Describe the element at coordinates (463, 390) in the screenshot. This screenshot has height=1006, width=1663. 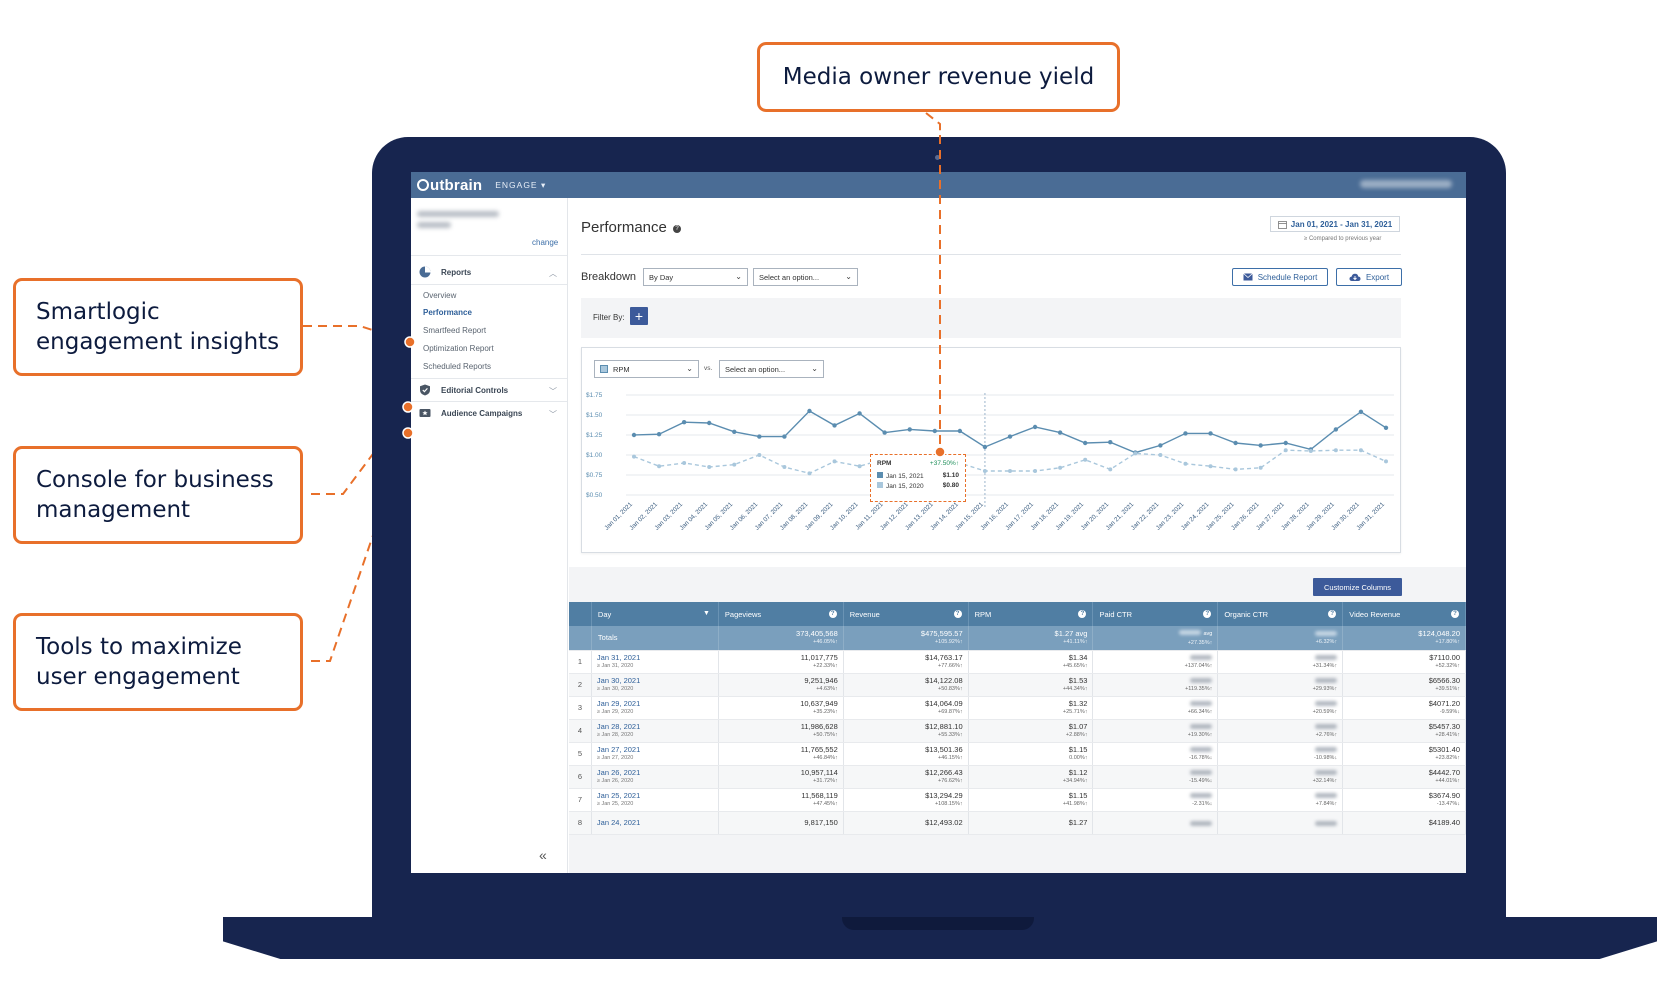
I see `nav-editorial-controls: Editorial Controls` at that location.